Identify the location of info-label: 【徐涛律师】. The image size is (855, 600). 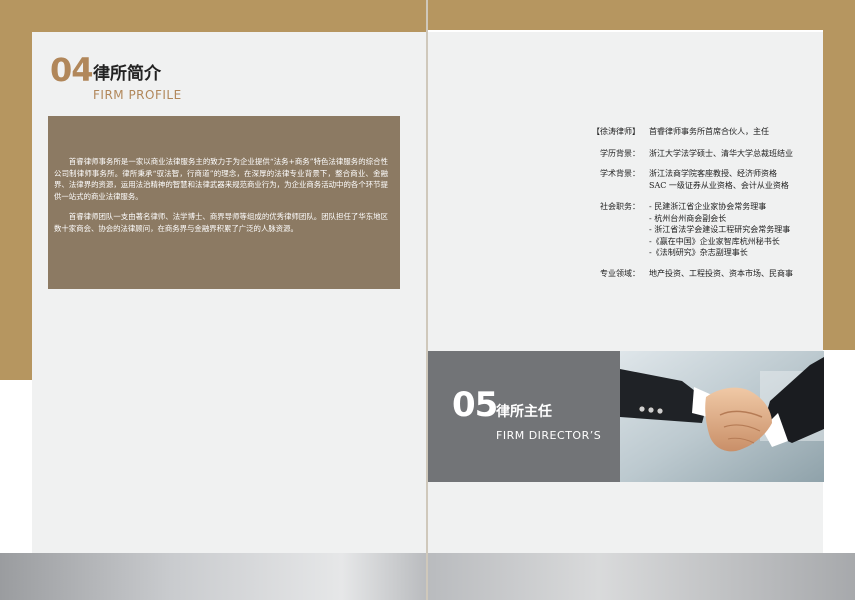
(616, 131).